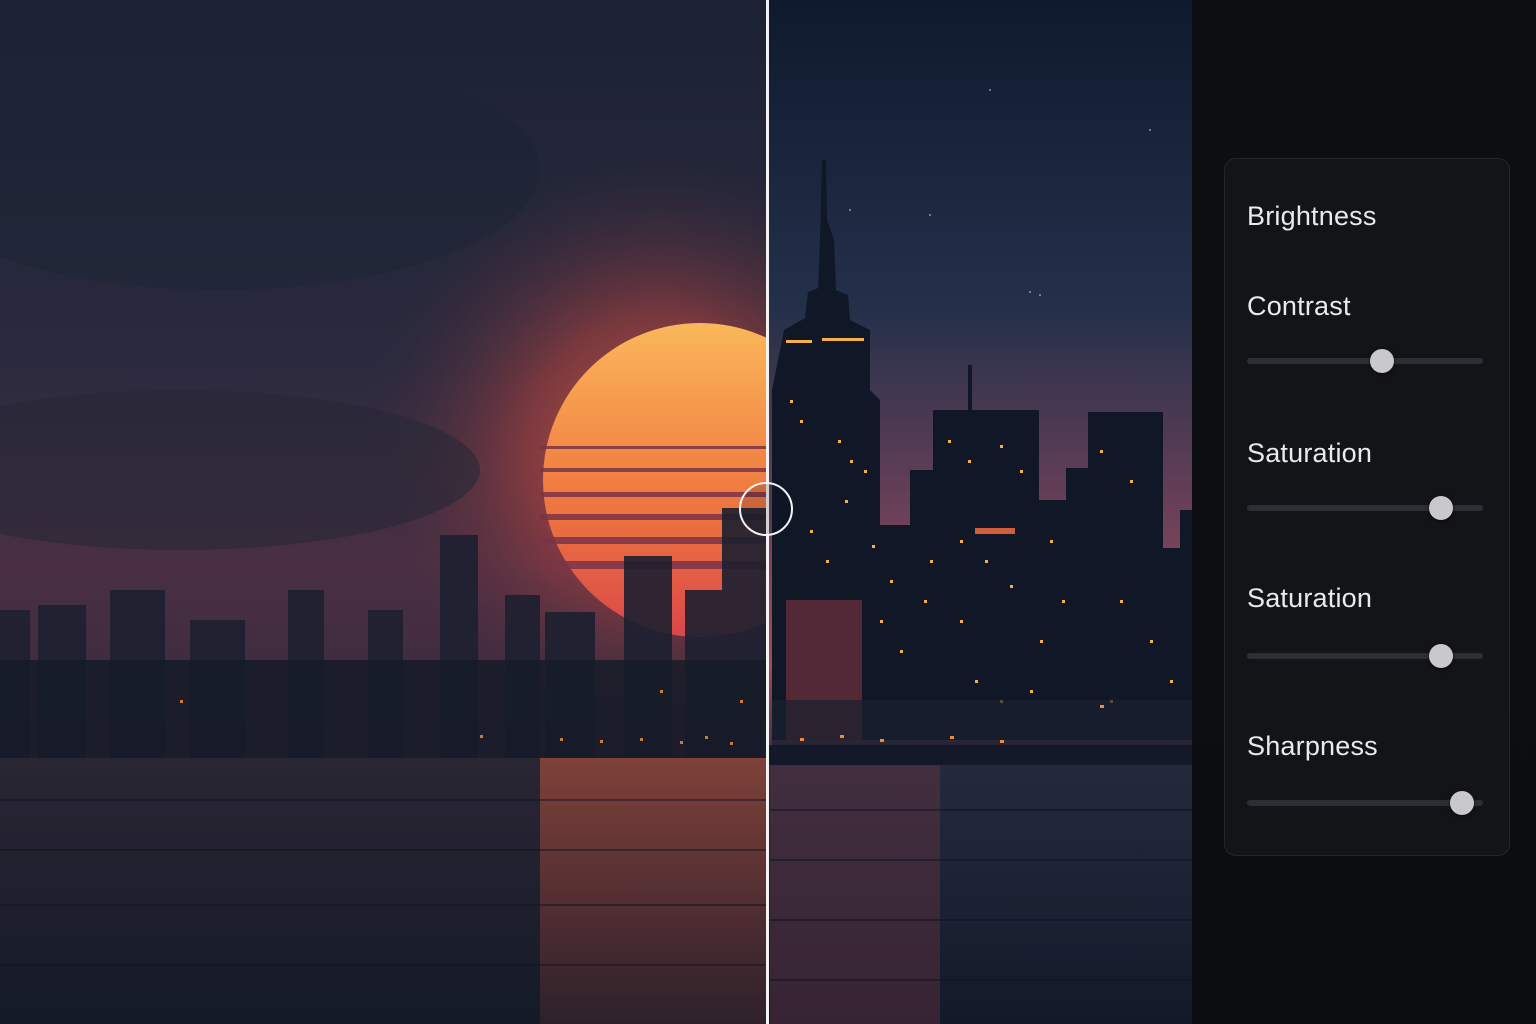 This screenshot has width=1536, height=1024. I want to click on saturation-slider, so click(1365, 508).